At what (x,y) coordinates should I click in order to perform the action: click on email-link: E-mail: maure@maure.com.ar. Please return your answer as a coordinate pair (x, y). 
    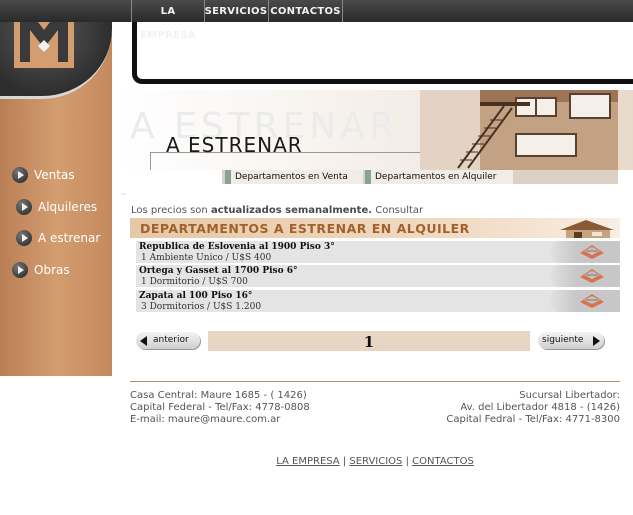
    Looking at the image, I should click on (220, 420).